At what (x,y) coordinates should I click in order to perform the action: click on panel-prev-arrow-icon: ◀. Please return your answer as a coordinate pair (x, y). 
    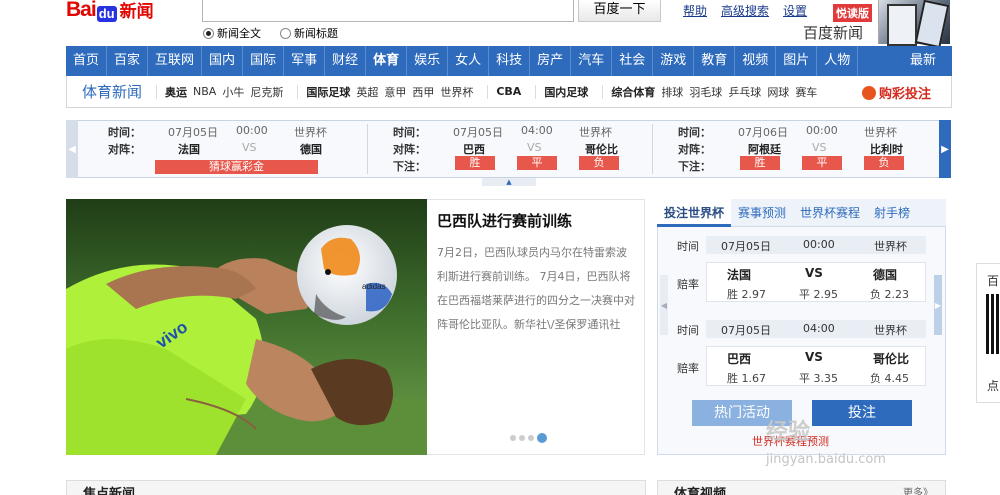
    Looking at the image, I should click on (664, 305).